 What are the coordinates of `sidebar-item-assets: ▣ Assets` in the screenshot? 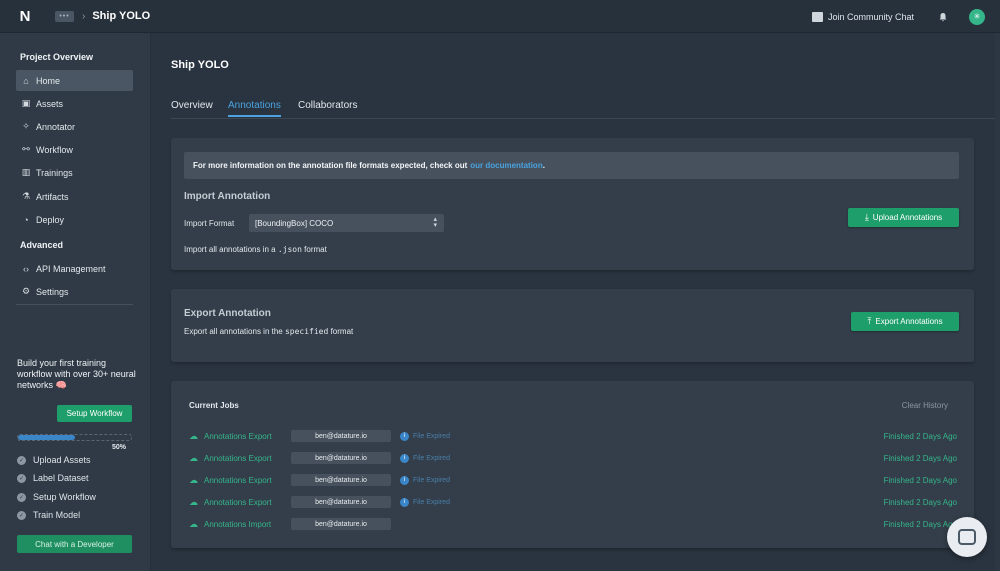 It's located at (74, 103).